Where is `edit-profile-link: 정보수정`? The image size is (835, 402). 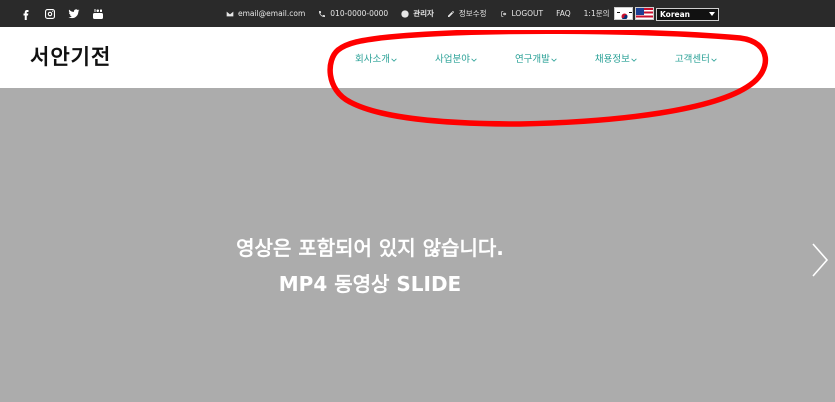
edit-profile-link: 정보수정 is located at coordinates (467, 13).